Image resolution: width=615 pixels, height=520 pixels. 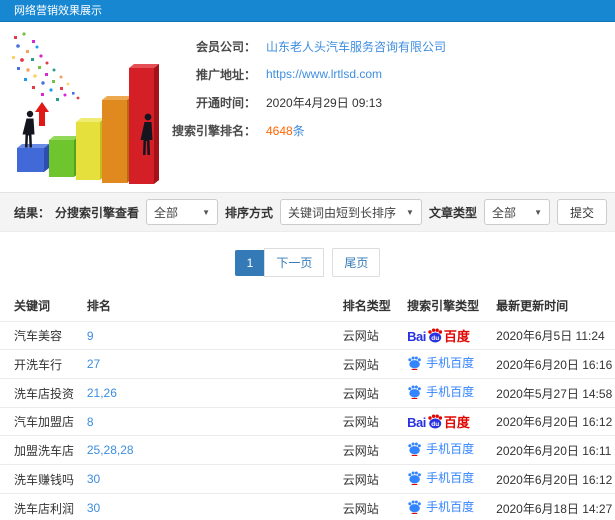 What do you see at coordinates (225, 102) in the screenshot?
I see `open-time-label: 开通时间：` at bounding box center [225, 102].